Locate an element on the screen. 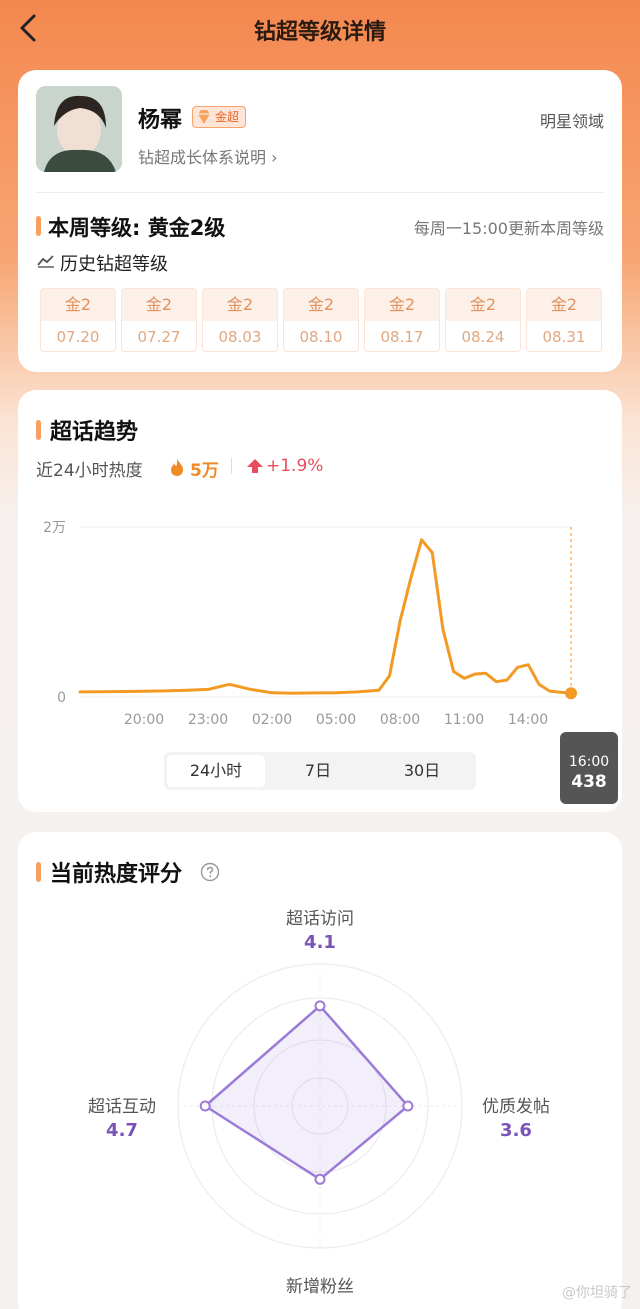 The width and height of the screenshot is (640, 1309). diamond-icon is located at coordinates (204, 117).